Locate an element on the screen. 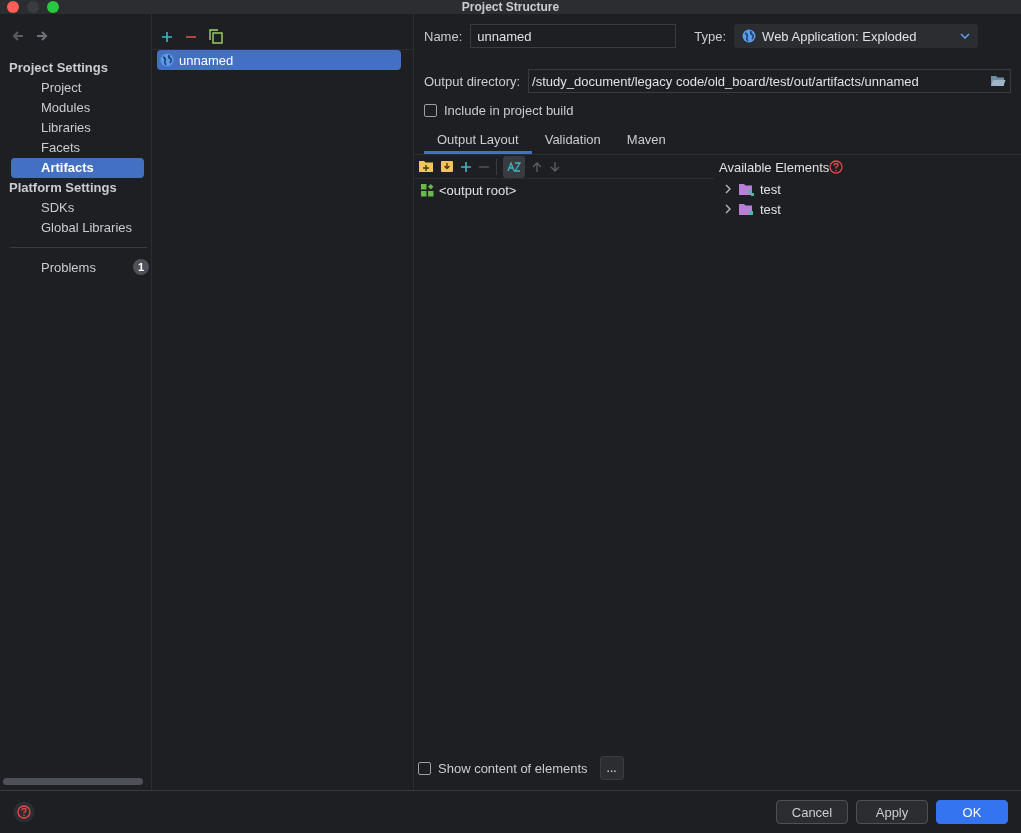 The height and width of the screenshot is (833, 1021). artifact-item: unnamed is located at coordinates (279, 60).